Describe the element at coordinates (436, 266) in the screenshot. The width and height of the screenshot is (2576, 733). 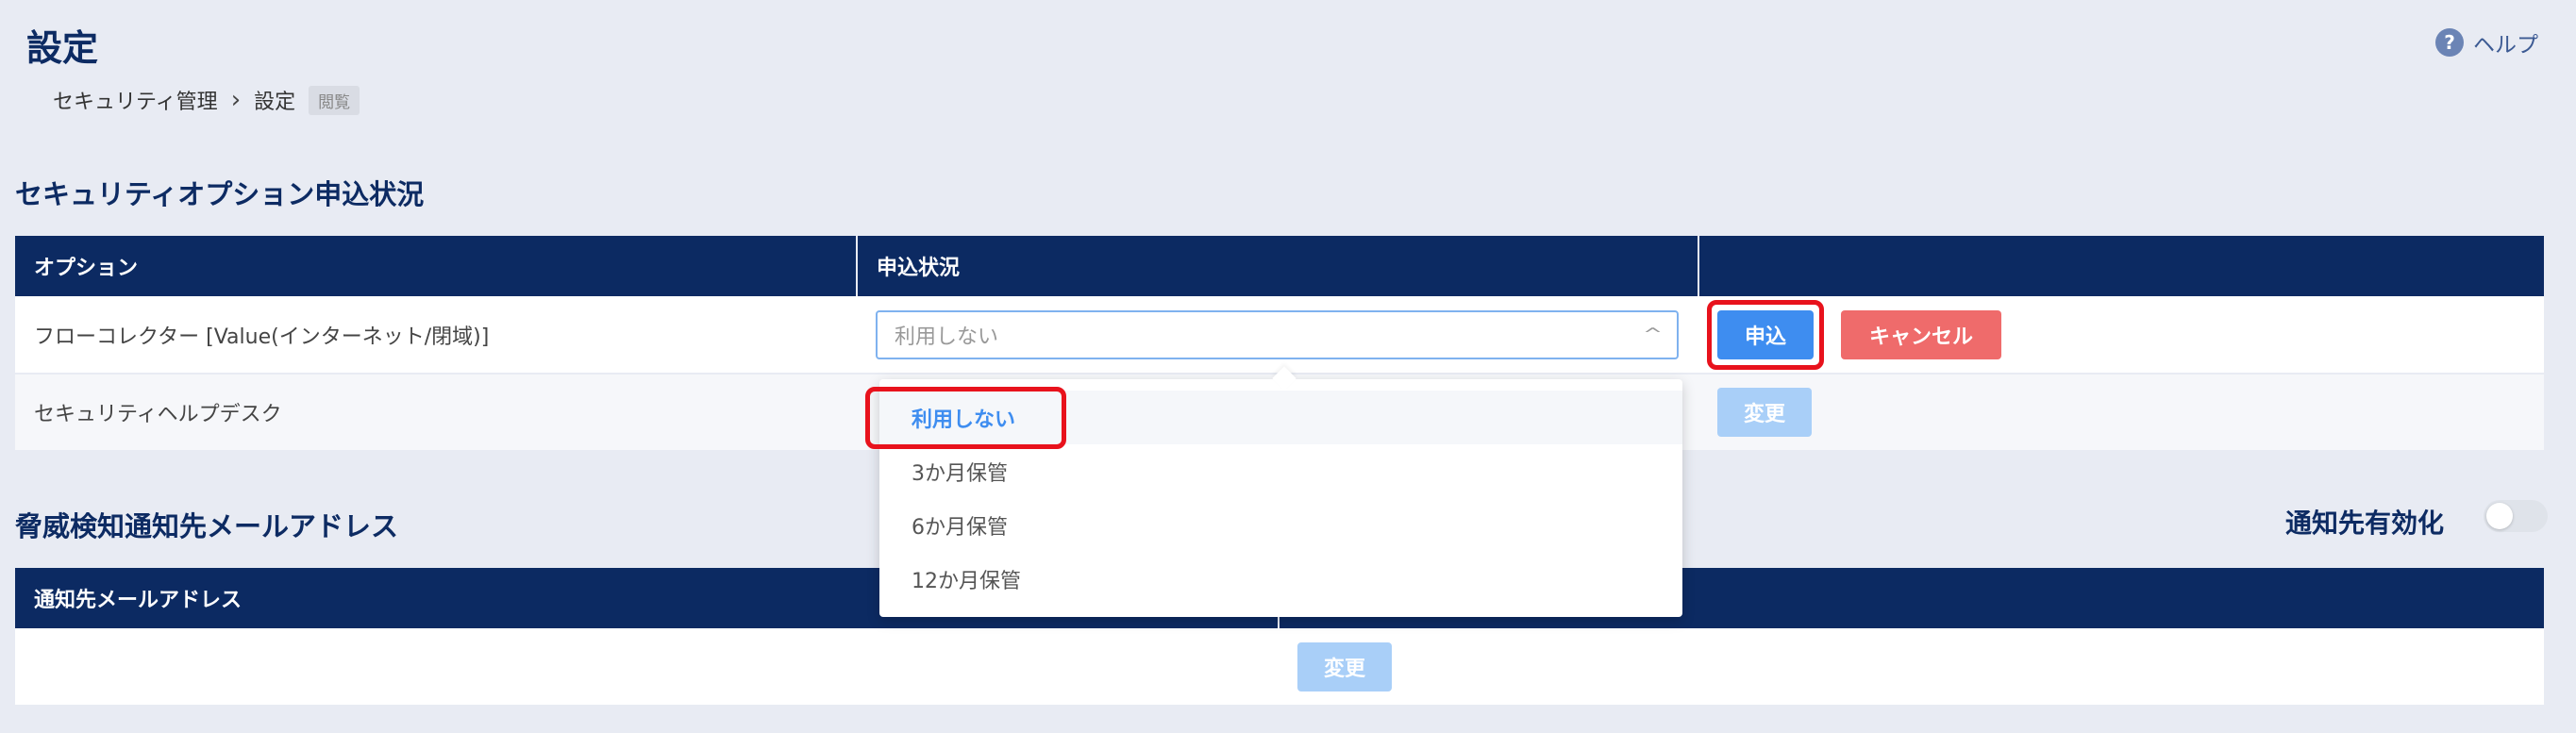
I see `column-header-option: オプション` at that location.